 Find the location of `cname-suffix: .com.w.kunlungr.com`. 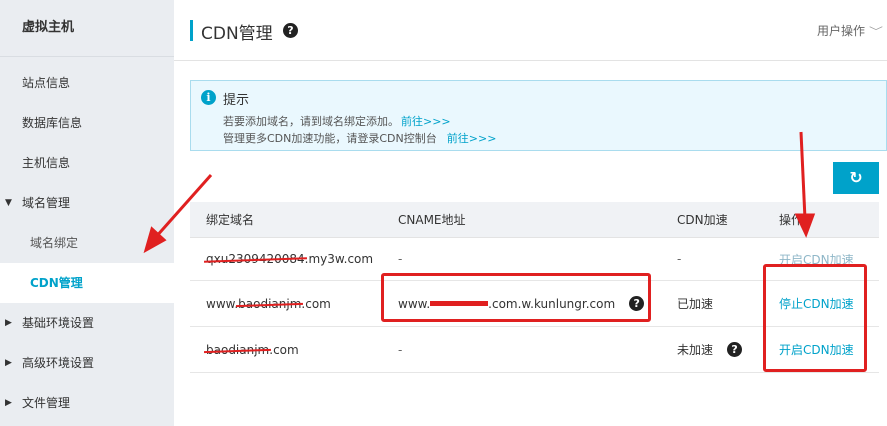

cname-suffix: .com.w.kunlungr.com is located at coordinates (552, 303).